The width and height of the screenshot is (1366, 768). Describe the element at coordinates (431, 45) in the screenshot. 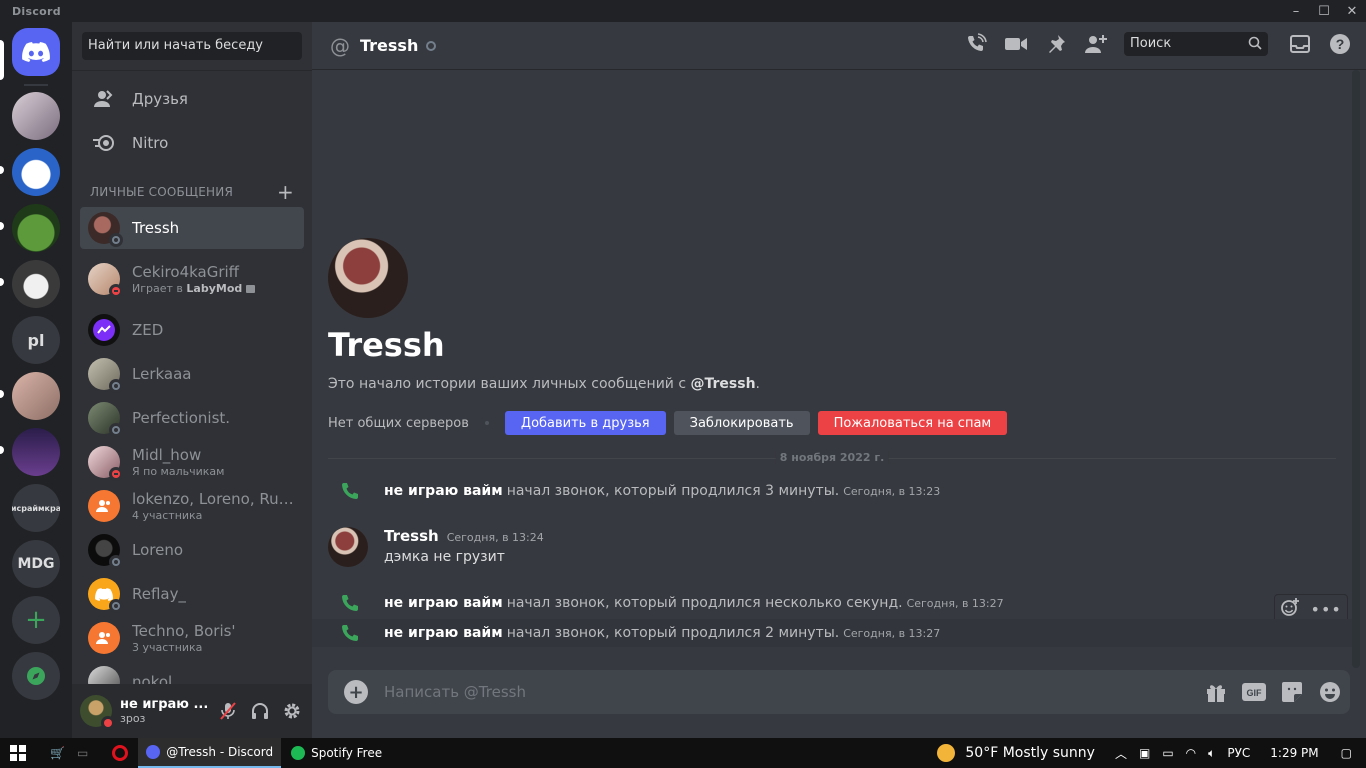

I see `offline-status-icon` at that location.